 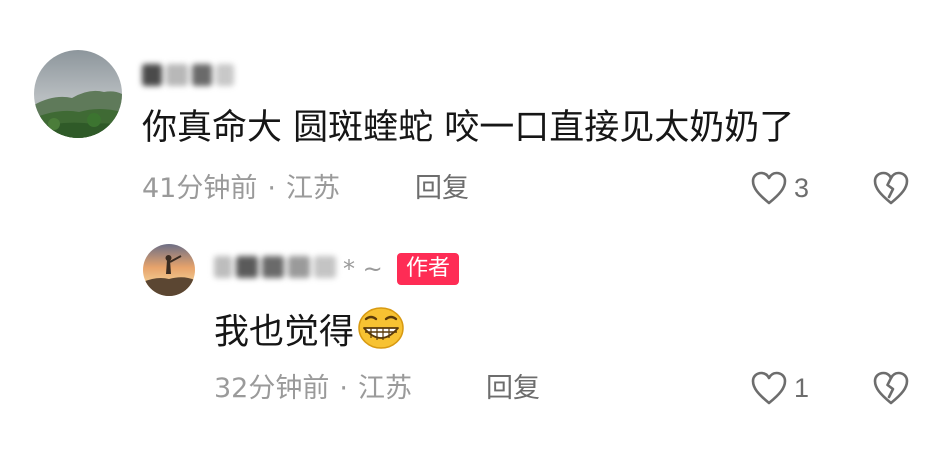 What do you see at coordinates (802, 188) in the screenshot?
I see `like-count: 3` at bounding box center [802, 188].